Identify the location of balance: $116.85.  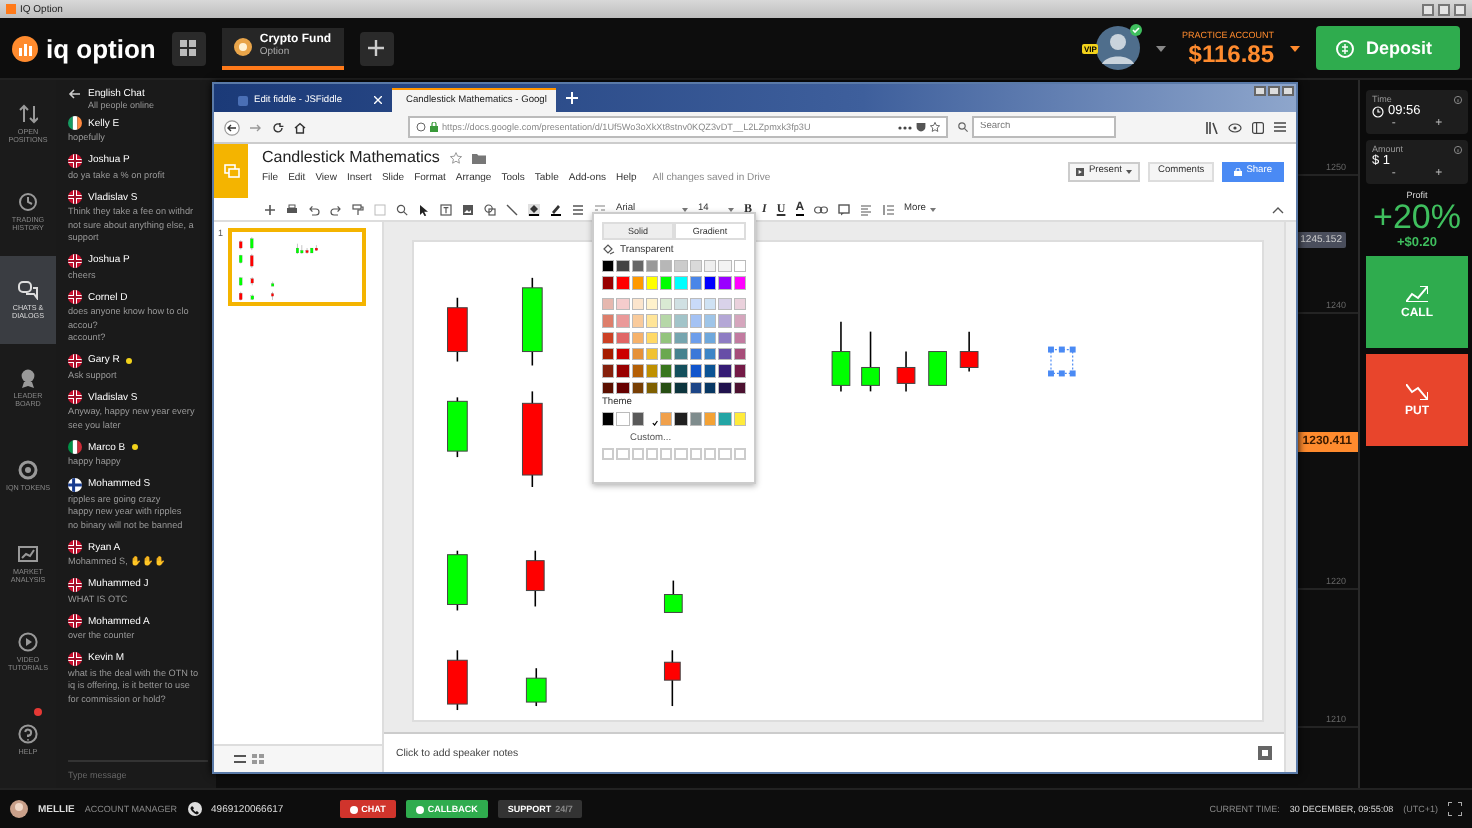
(1231, 53).